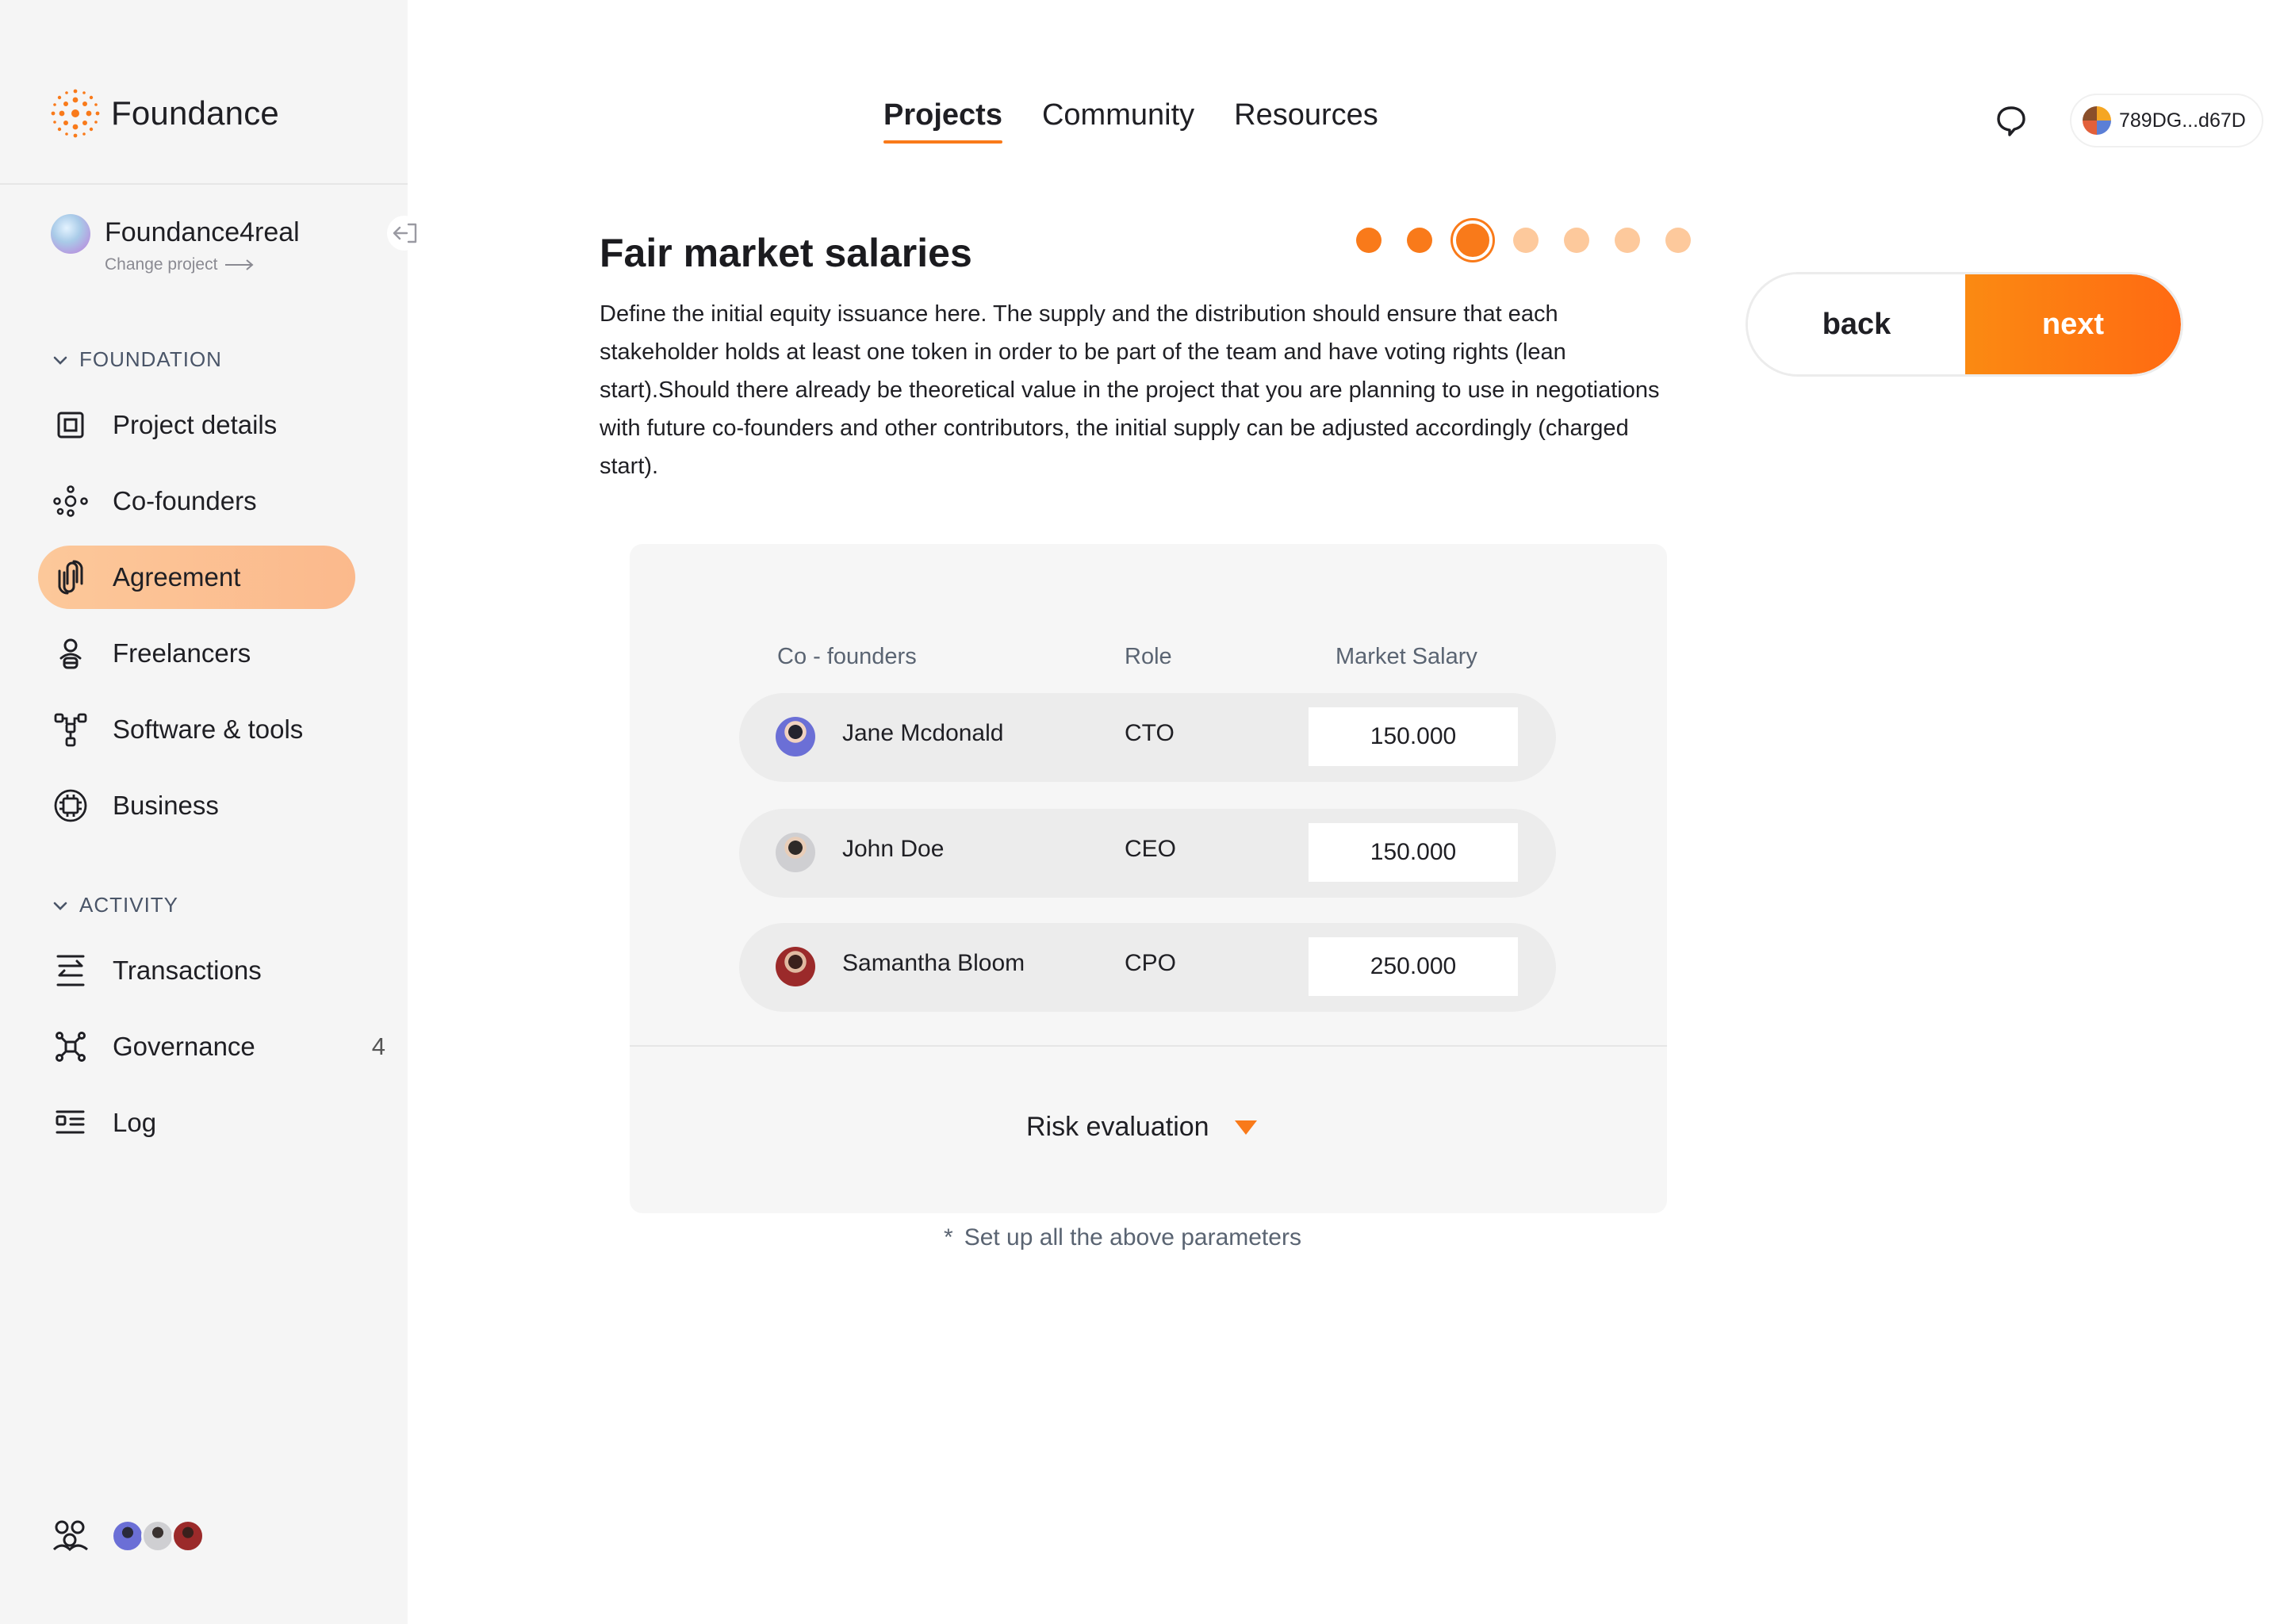  Describe the element at coordinates (2097, 120) in the screenshot. I see `wallet-avatar` at that location.